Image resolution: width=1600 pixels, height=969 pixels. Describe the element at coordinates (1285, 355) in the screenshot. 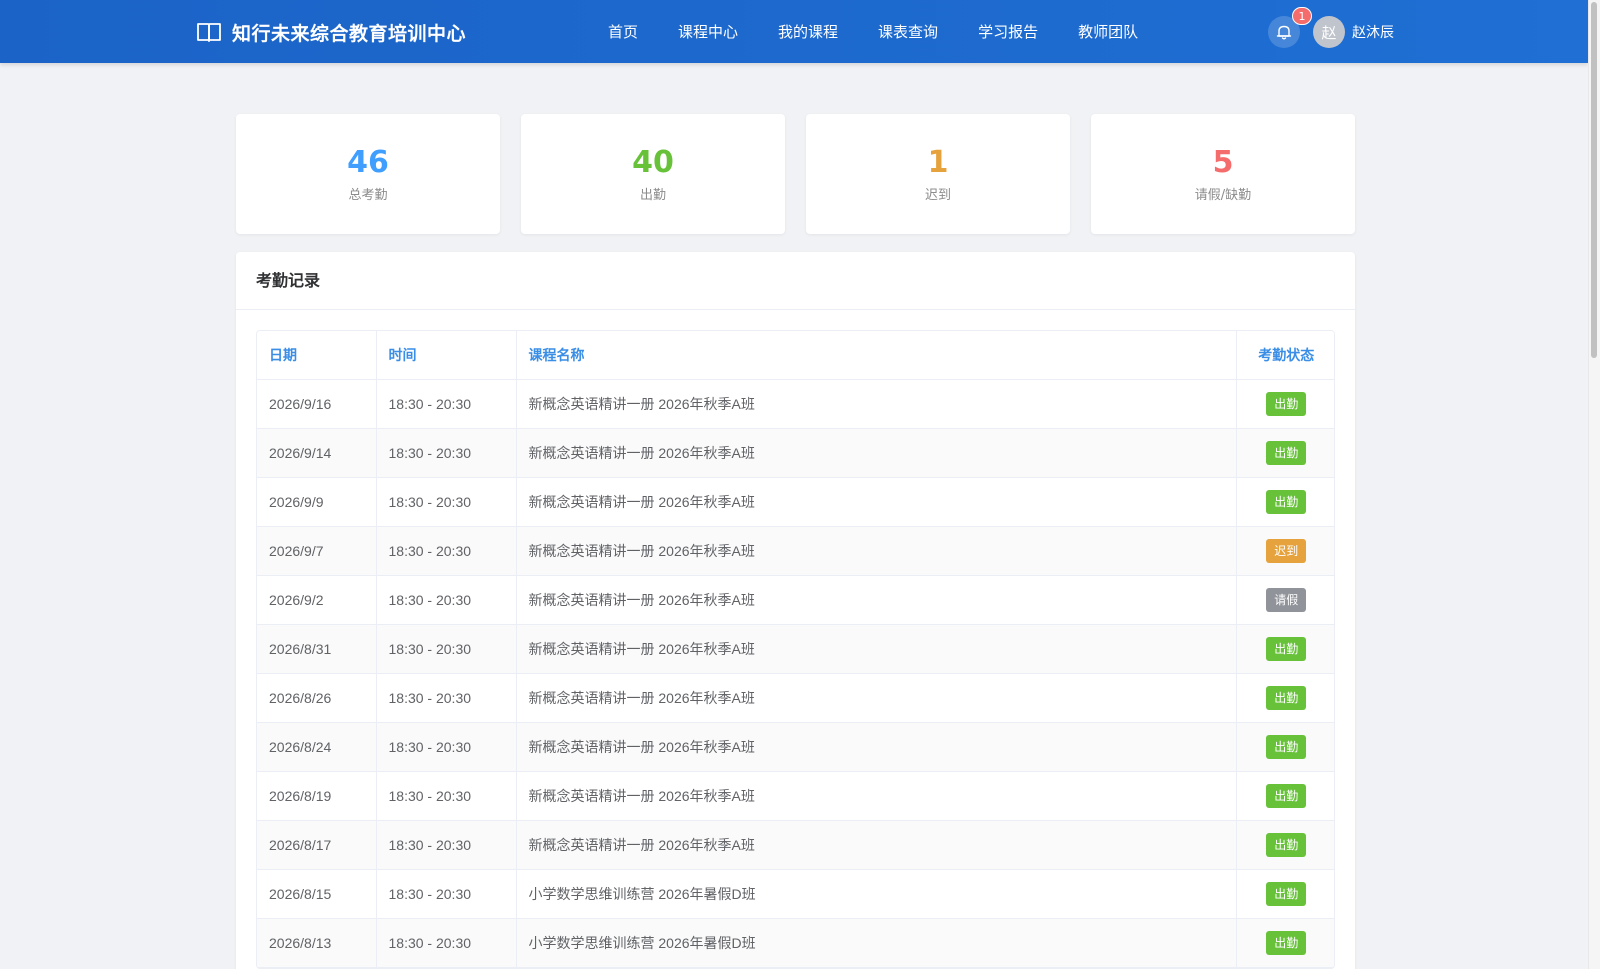

I see `column-header-status: 考勤状态` at that location.